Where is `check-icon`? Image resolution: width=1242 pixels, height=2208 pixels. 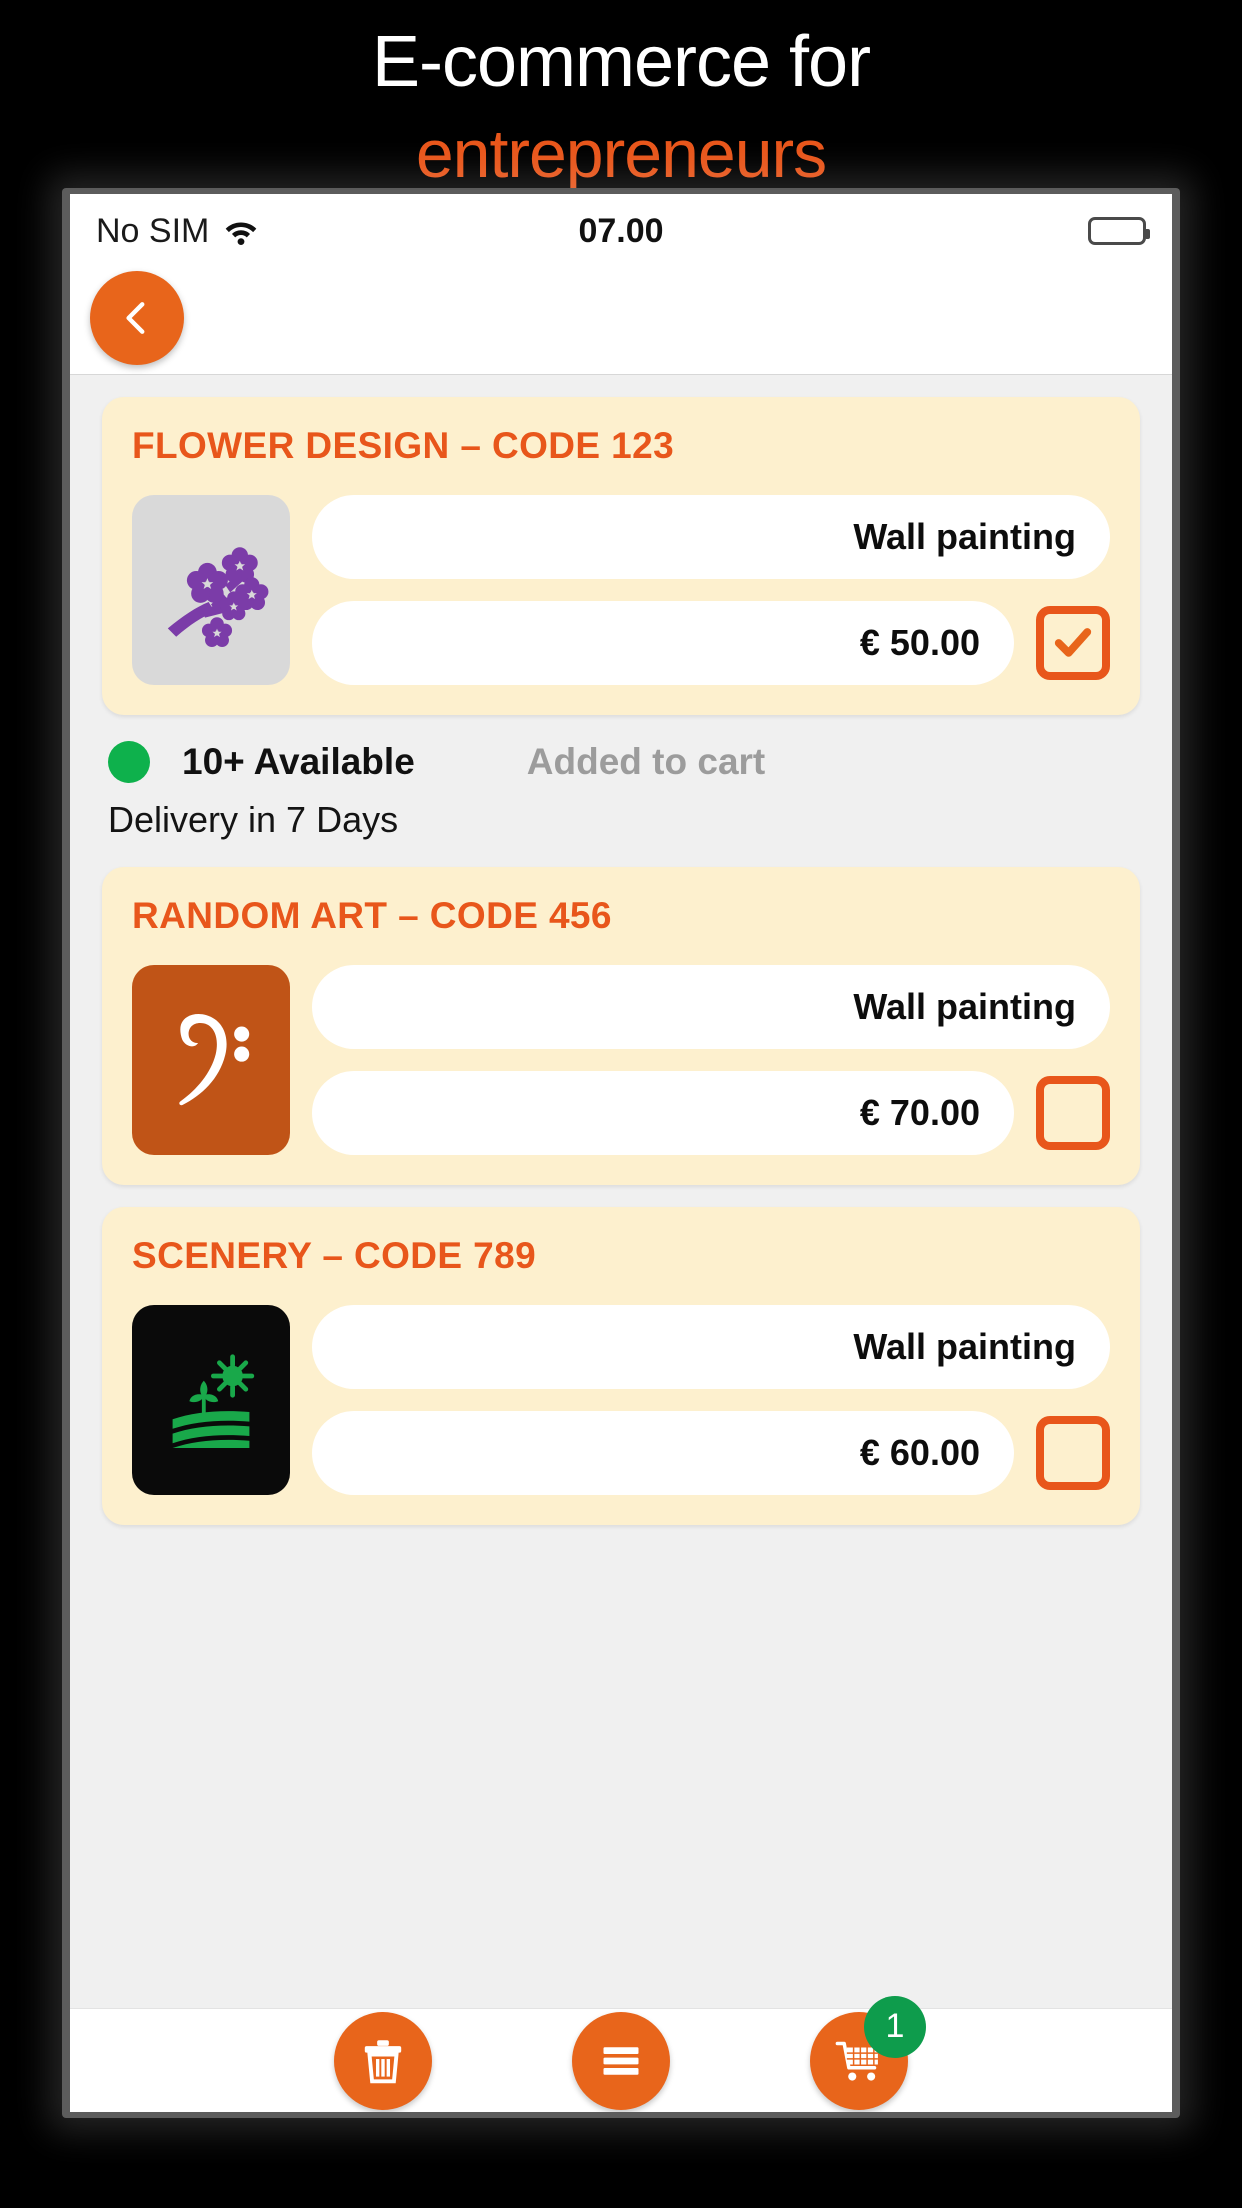
check-icon is located at coordinates (1073, 642).